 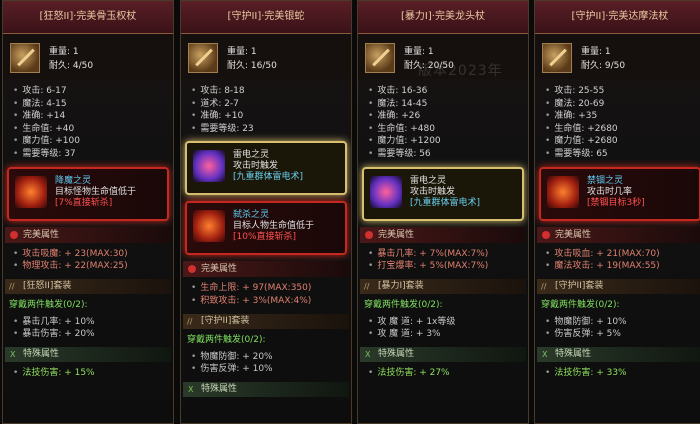 I want to click on base-stats: 攻击: 8-18道术: 2-7准确: +10需要等级: 23, so click(x=266, y=107).